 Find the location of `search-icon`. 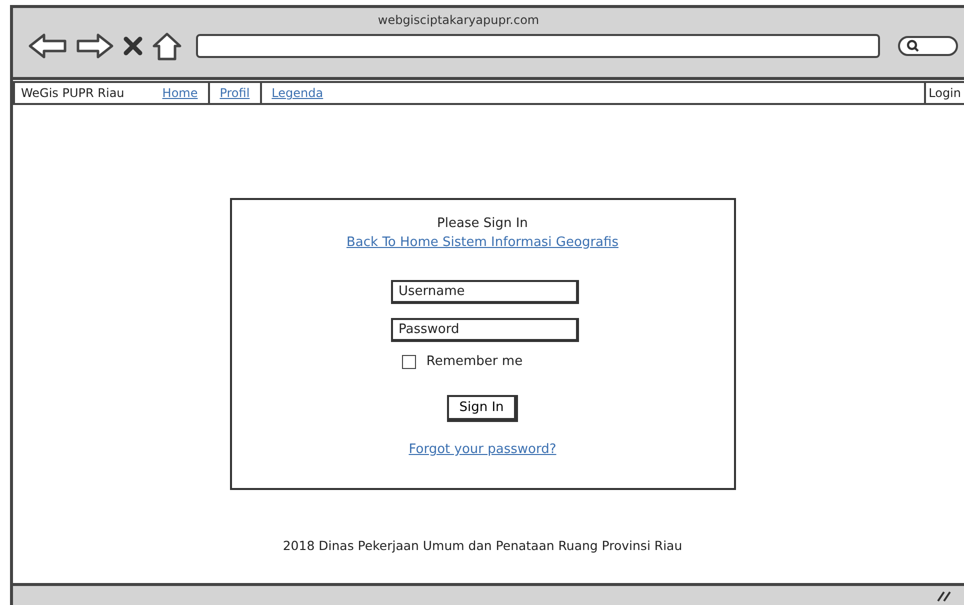

search-icon is located at coordinates (913, 46).